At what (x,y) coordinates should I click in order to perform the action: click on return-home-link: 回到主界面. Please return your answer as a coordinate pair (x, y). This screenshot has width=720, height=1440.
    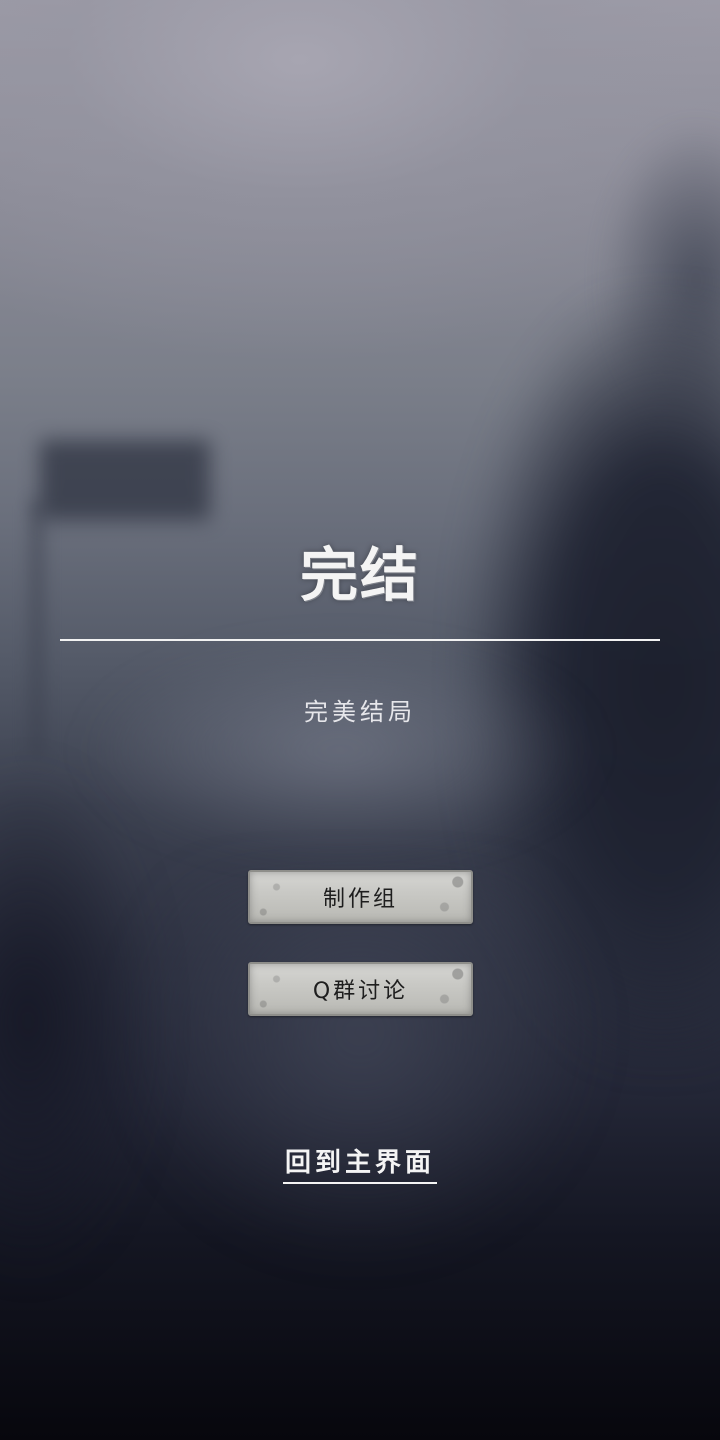
    Looking at the image, I should click on (360, 1163).